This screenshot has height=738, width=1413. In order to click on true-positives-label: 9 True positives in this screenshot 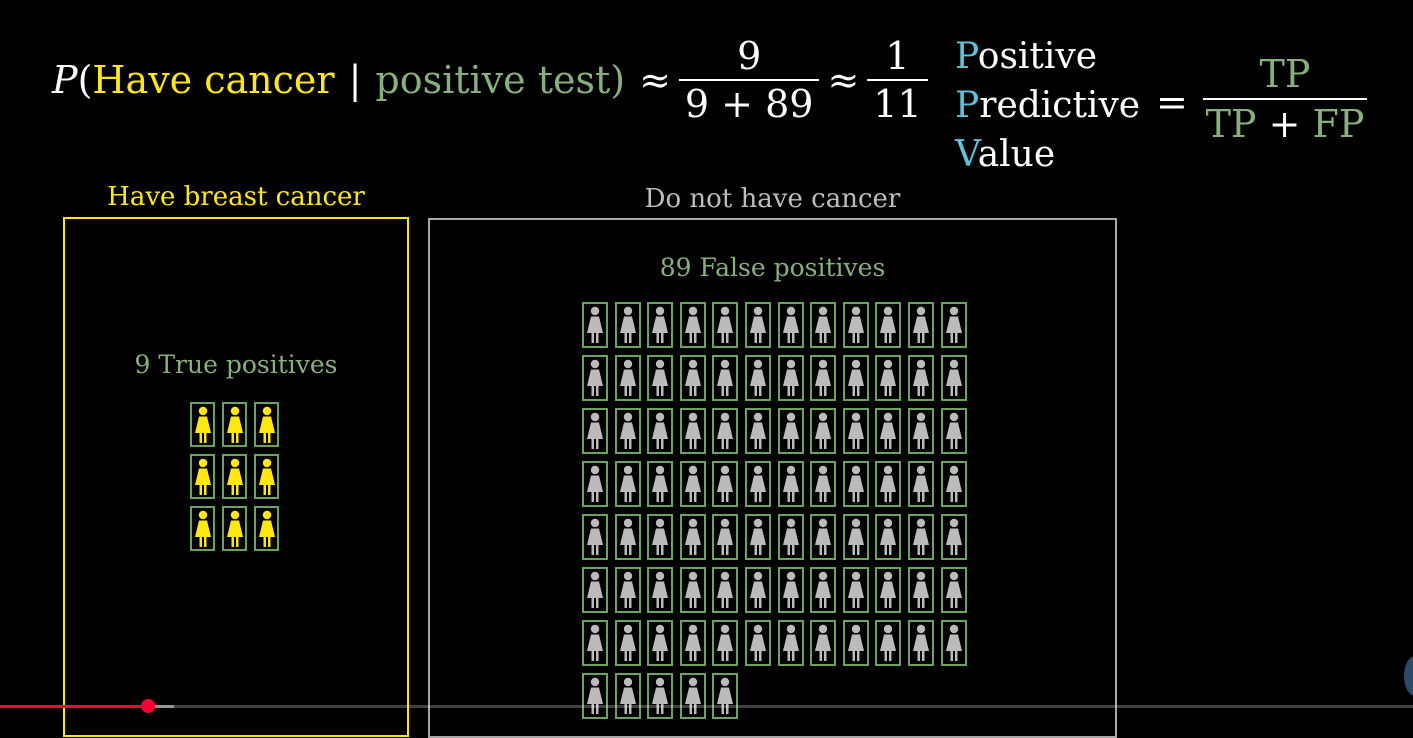, I will do `click(236, 364)`.